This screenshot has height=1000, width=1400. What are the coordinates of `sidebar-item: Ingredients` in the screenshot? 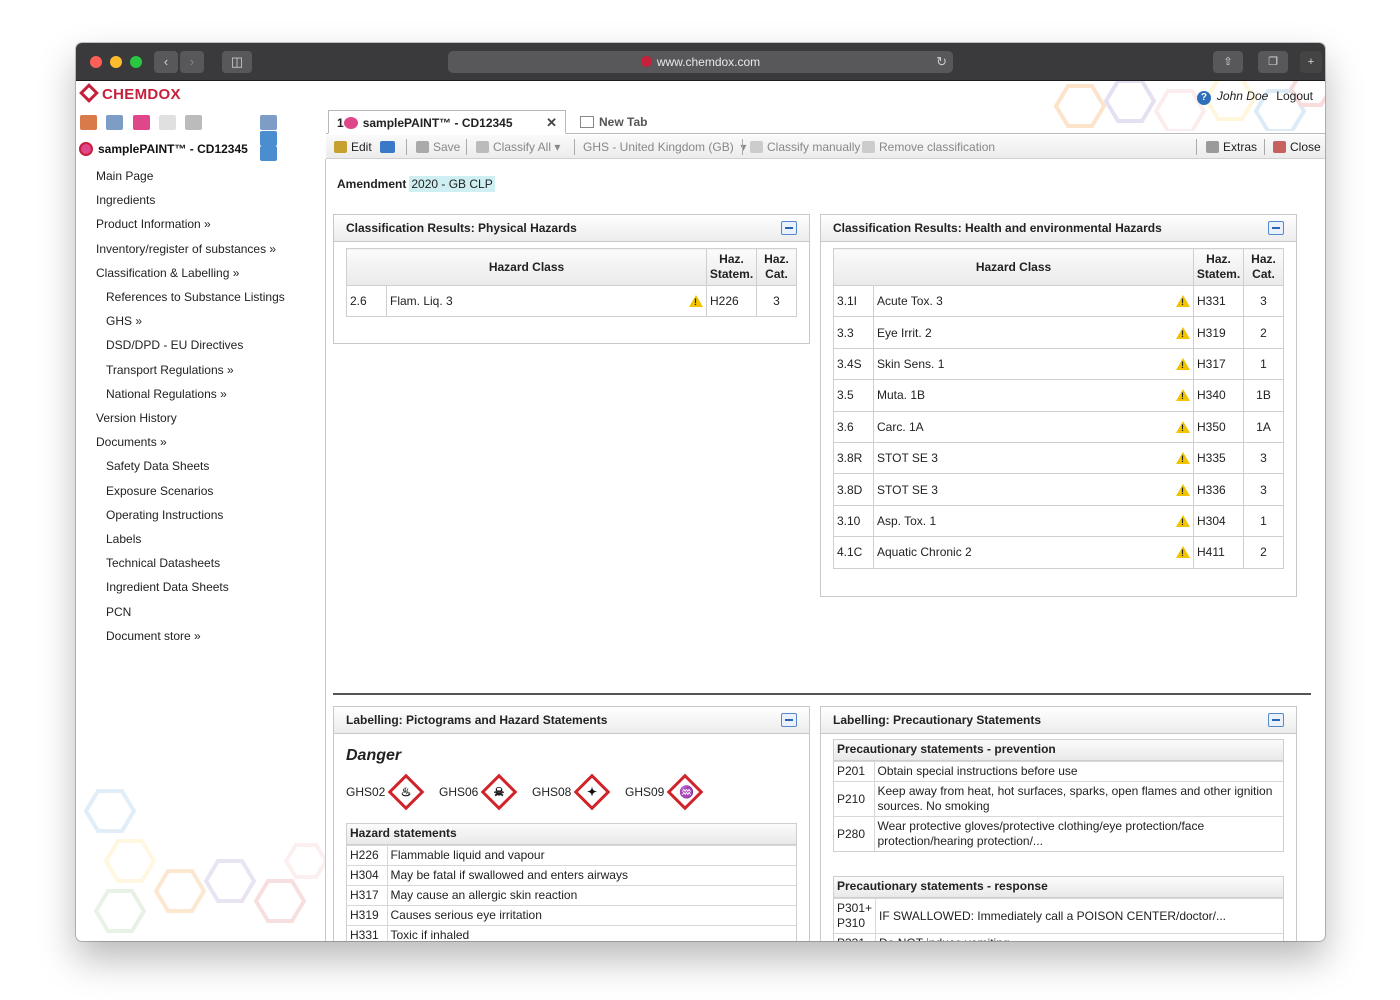 It's located at (125, 200).